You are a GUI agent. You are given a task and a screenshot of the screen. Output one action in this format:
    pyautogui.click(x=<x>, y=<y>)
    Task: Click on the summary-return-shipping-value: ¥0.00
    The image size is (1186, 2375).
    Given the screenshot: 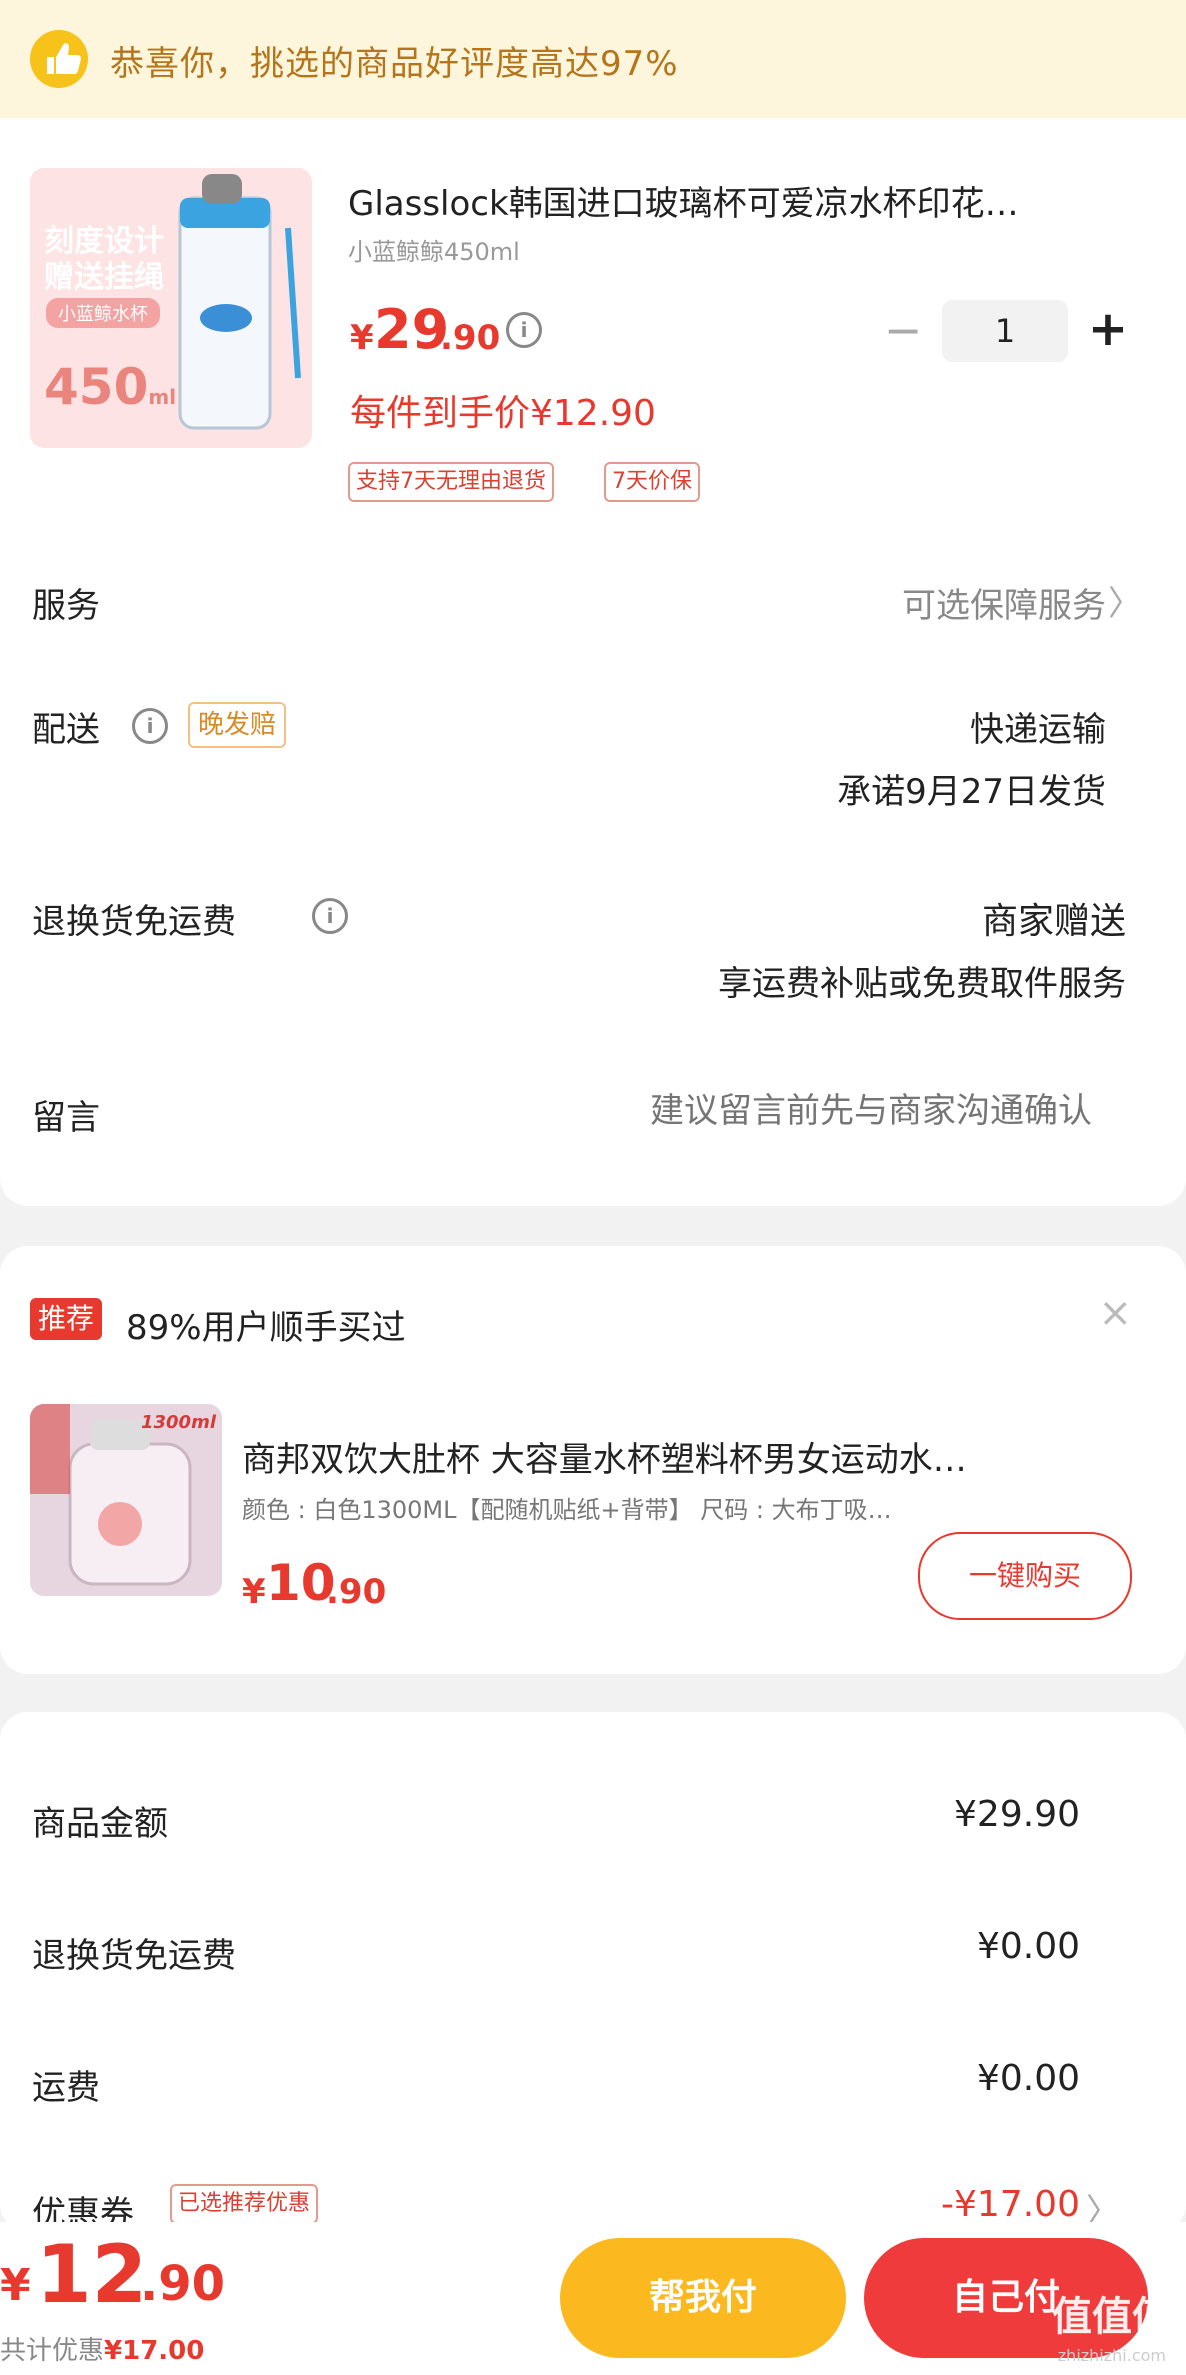 What is the action you would take?
    pyautogui.click(x=1028, y=1946)
    